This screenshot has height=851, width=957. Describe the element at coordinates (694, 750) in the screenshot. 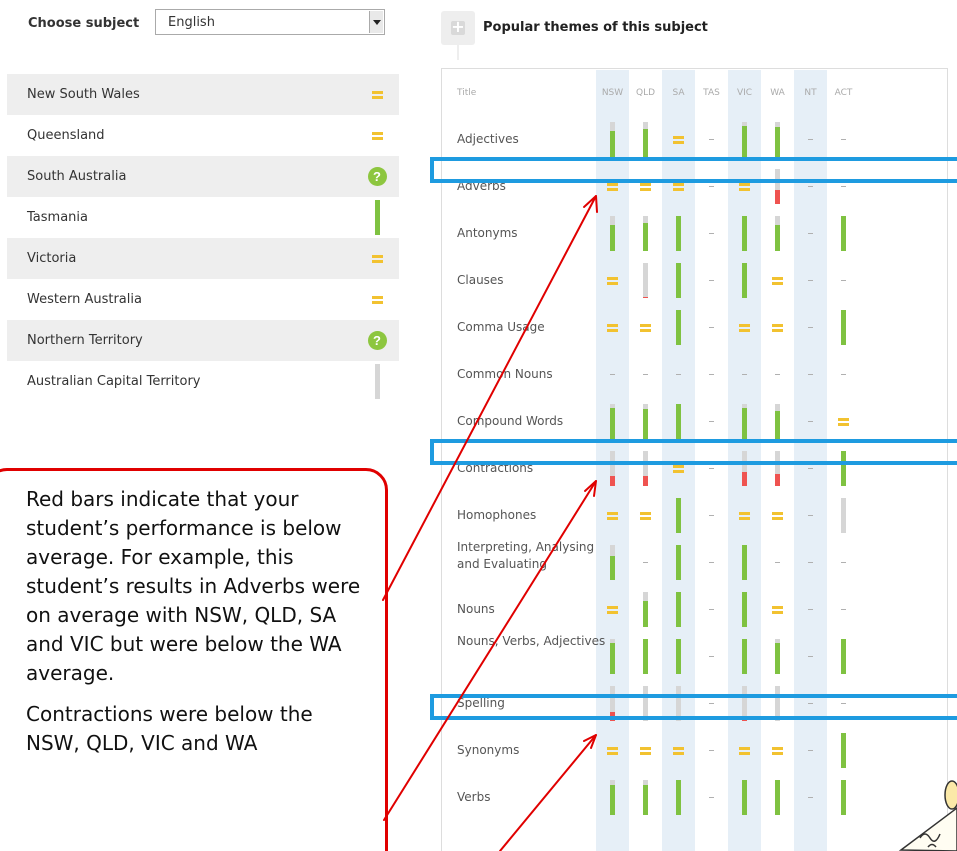

I see `table-row: Synonyms` at that location.